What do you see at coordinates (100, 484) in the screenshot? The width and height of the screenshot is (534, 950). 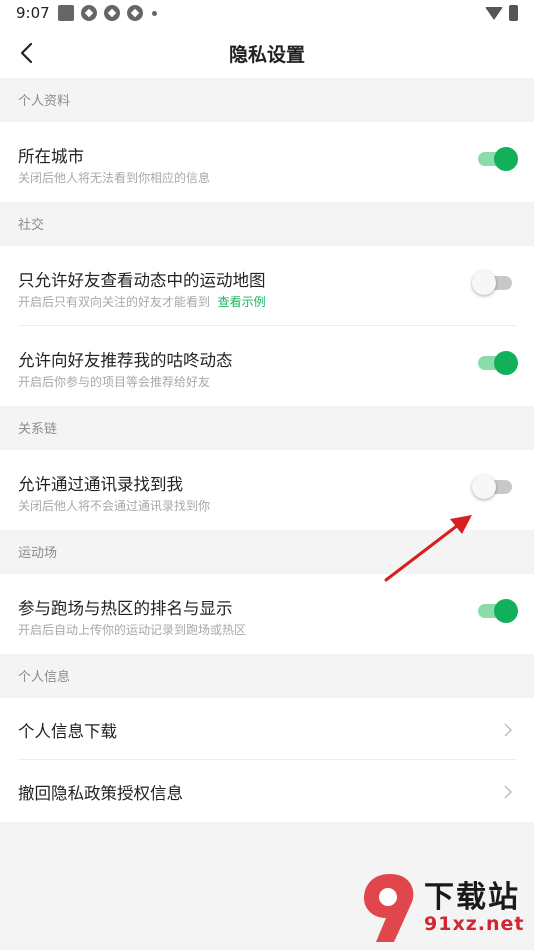 I see `setting-title: 允许通过通讯录找到我` at bounding box center [100, 484].